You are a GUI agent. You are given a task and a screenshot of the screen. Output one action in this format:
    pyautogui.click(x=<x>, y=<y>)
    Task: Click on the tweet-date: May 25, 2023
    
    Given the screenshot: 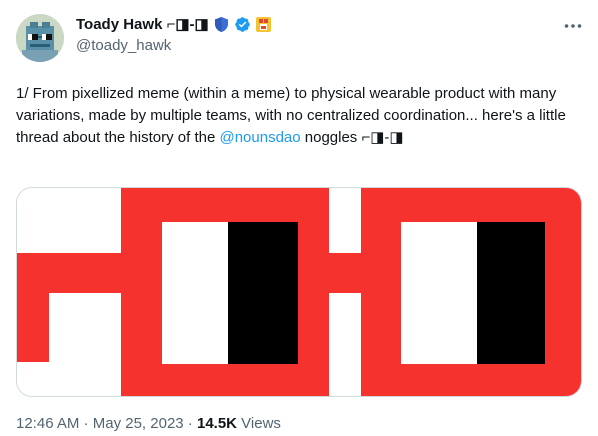 What is the action you would take?
    pyautogui.click(x=138, y=423)
    